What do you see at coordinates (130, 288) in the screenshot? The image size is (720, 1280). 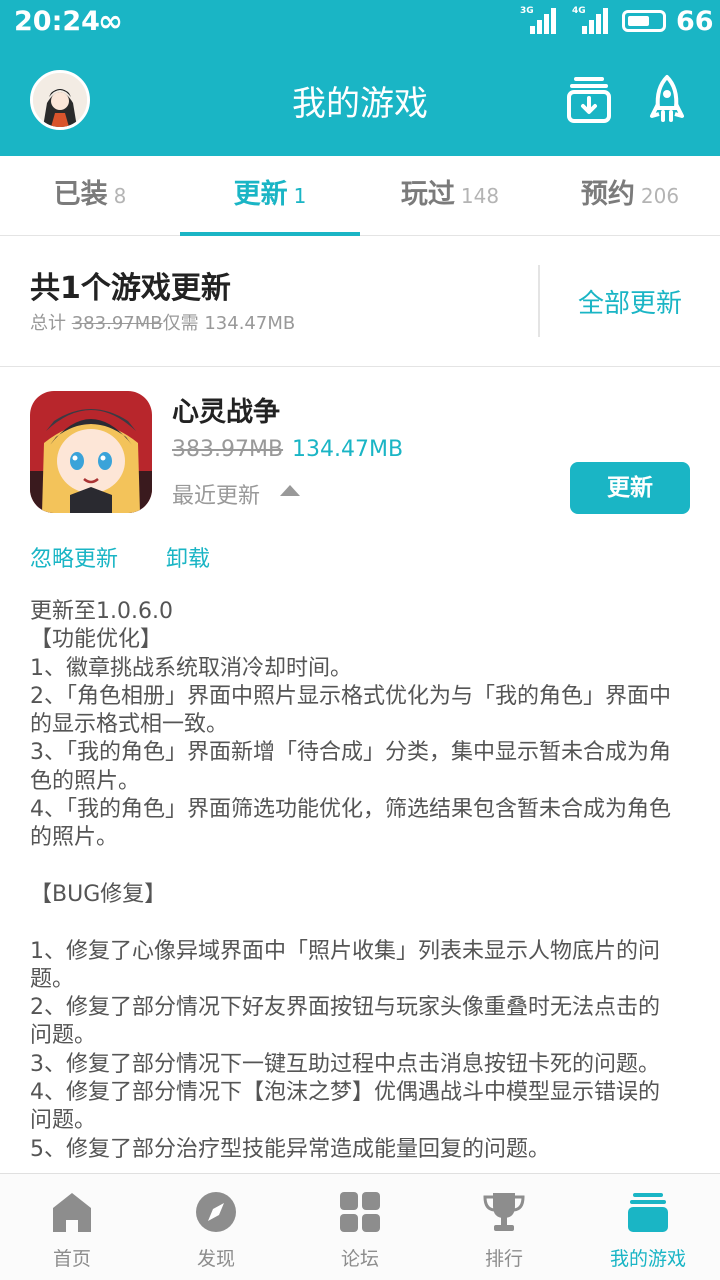 I see `summary-title: 共1个游戏更新` at bounding box center [130, 288].